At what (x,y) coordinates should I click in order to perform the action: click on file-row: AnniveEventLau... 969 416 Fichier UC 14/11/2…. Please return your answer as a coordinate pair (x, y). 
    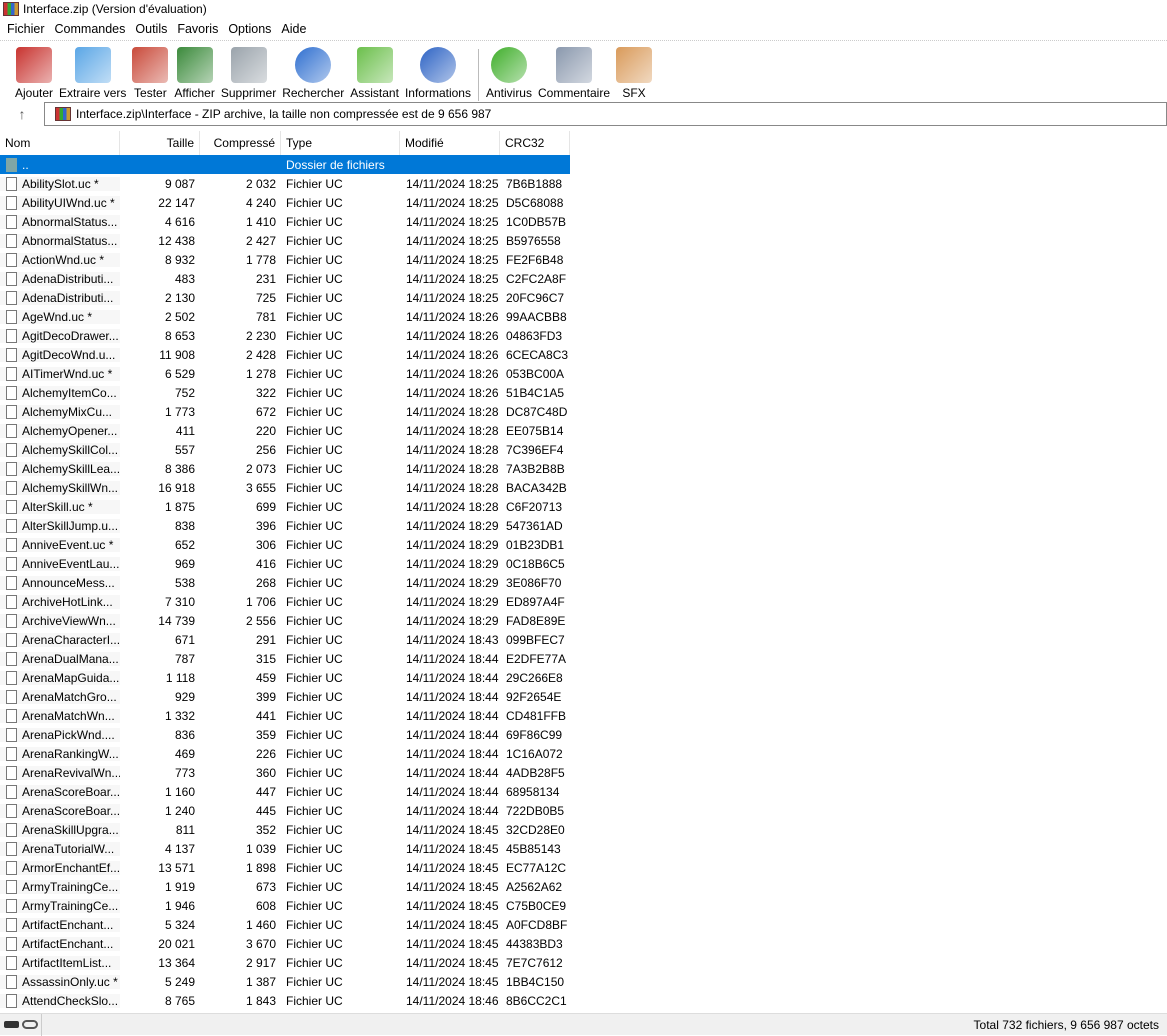
    Looking at the image, I should click on (285, 563).